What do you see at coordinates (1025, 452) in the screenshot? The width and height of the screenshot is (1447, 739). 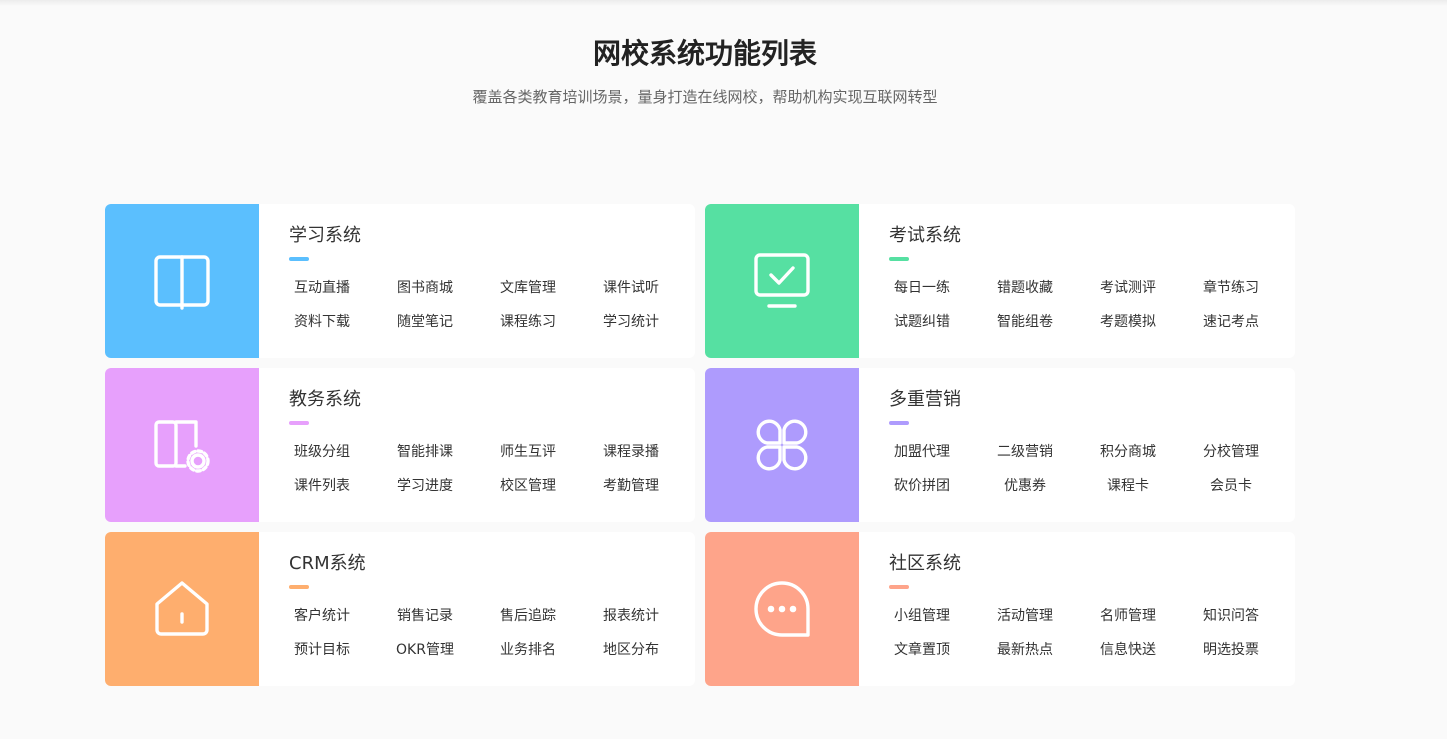 I see `feature-item: 二级营销` at bounding box center [1025, 452].